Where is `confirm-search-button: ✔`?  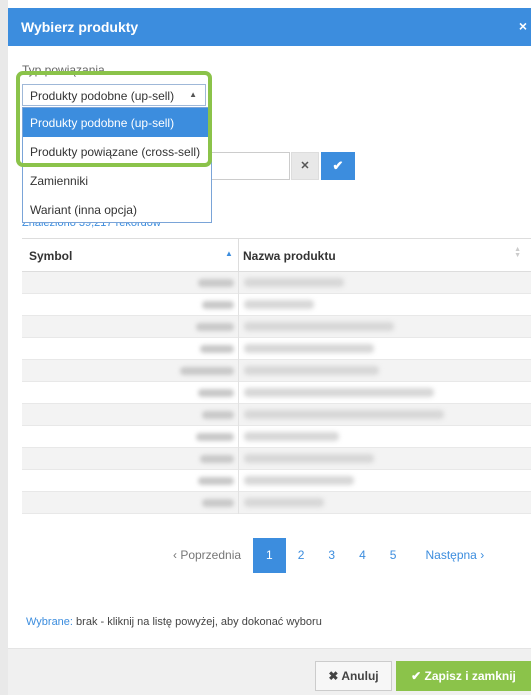
confirm-search-button: ✔ is located at coordinates (338, 166).